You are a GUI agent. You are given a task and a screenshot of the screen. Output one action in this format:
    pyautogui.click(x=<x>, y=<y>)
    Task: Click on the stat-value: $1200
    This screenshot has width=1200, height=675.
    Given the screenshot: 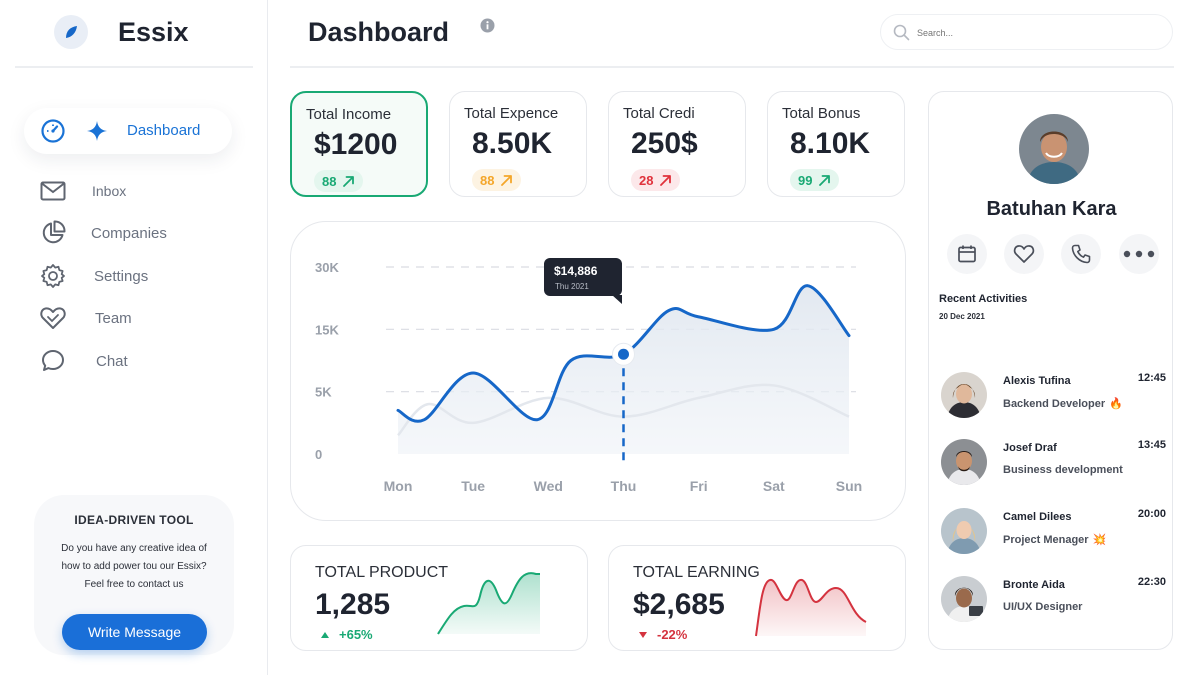 What is the action you would take?
    pyautogui.click(x=356, y=144)
    